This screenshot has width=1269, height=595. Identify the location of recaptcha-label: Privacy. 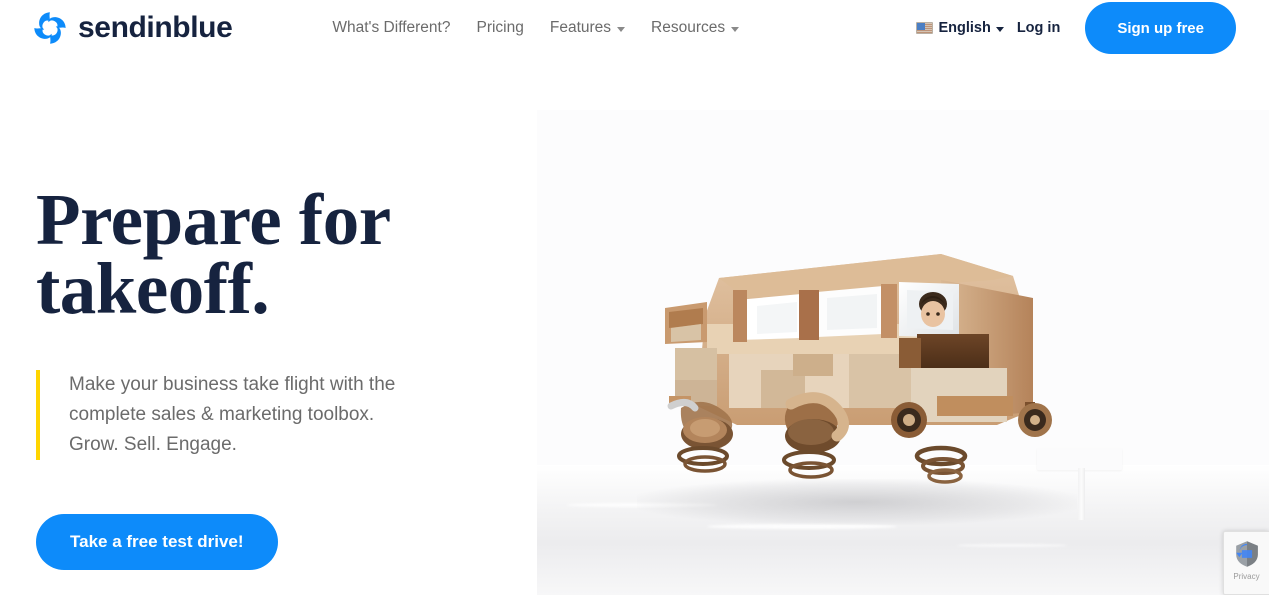
(1246, 576).